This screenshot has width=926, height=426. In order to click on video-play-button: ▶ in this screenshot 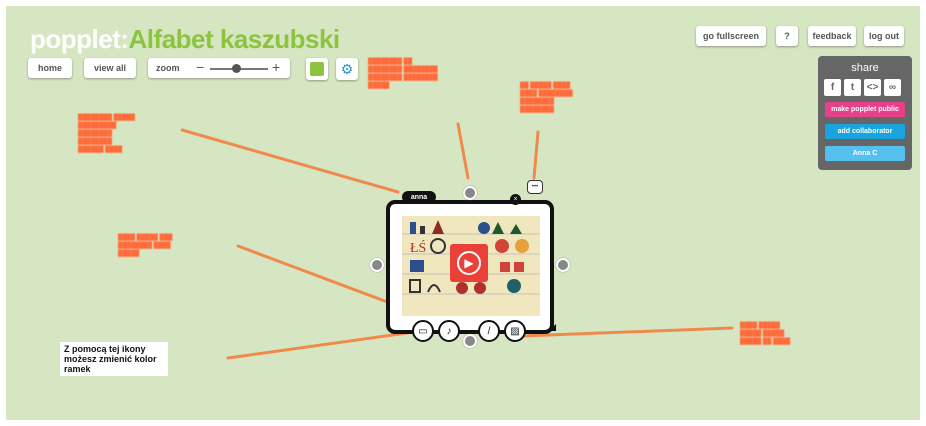, I will do `click(469, 263)`.